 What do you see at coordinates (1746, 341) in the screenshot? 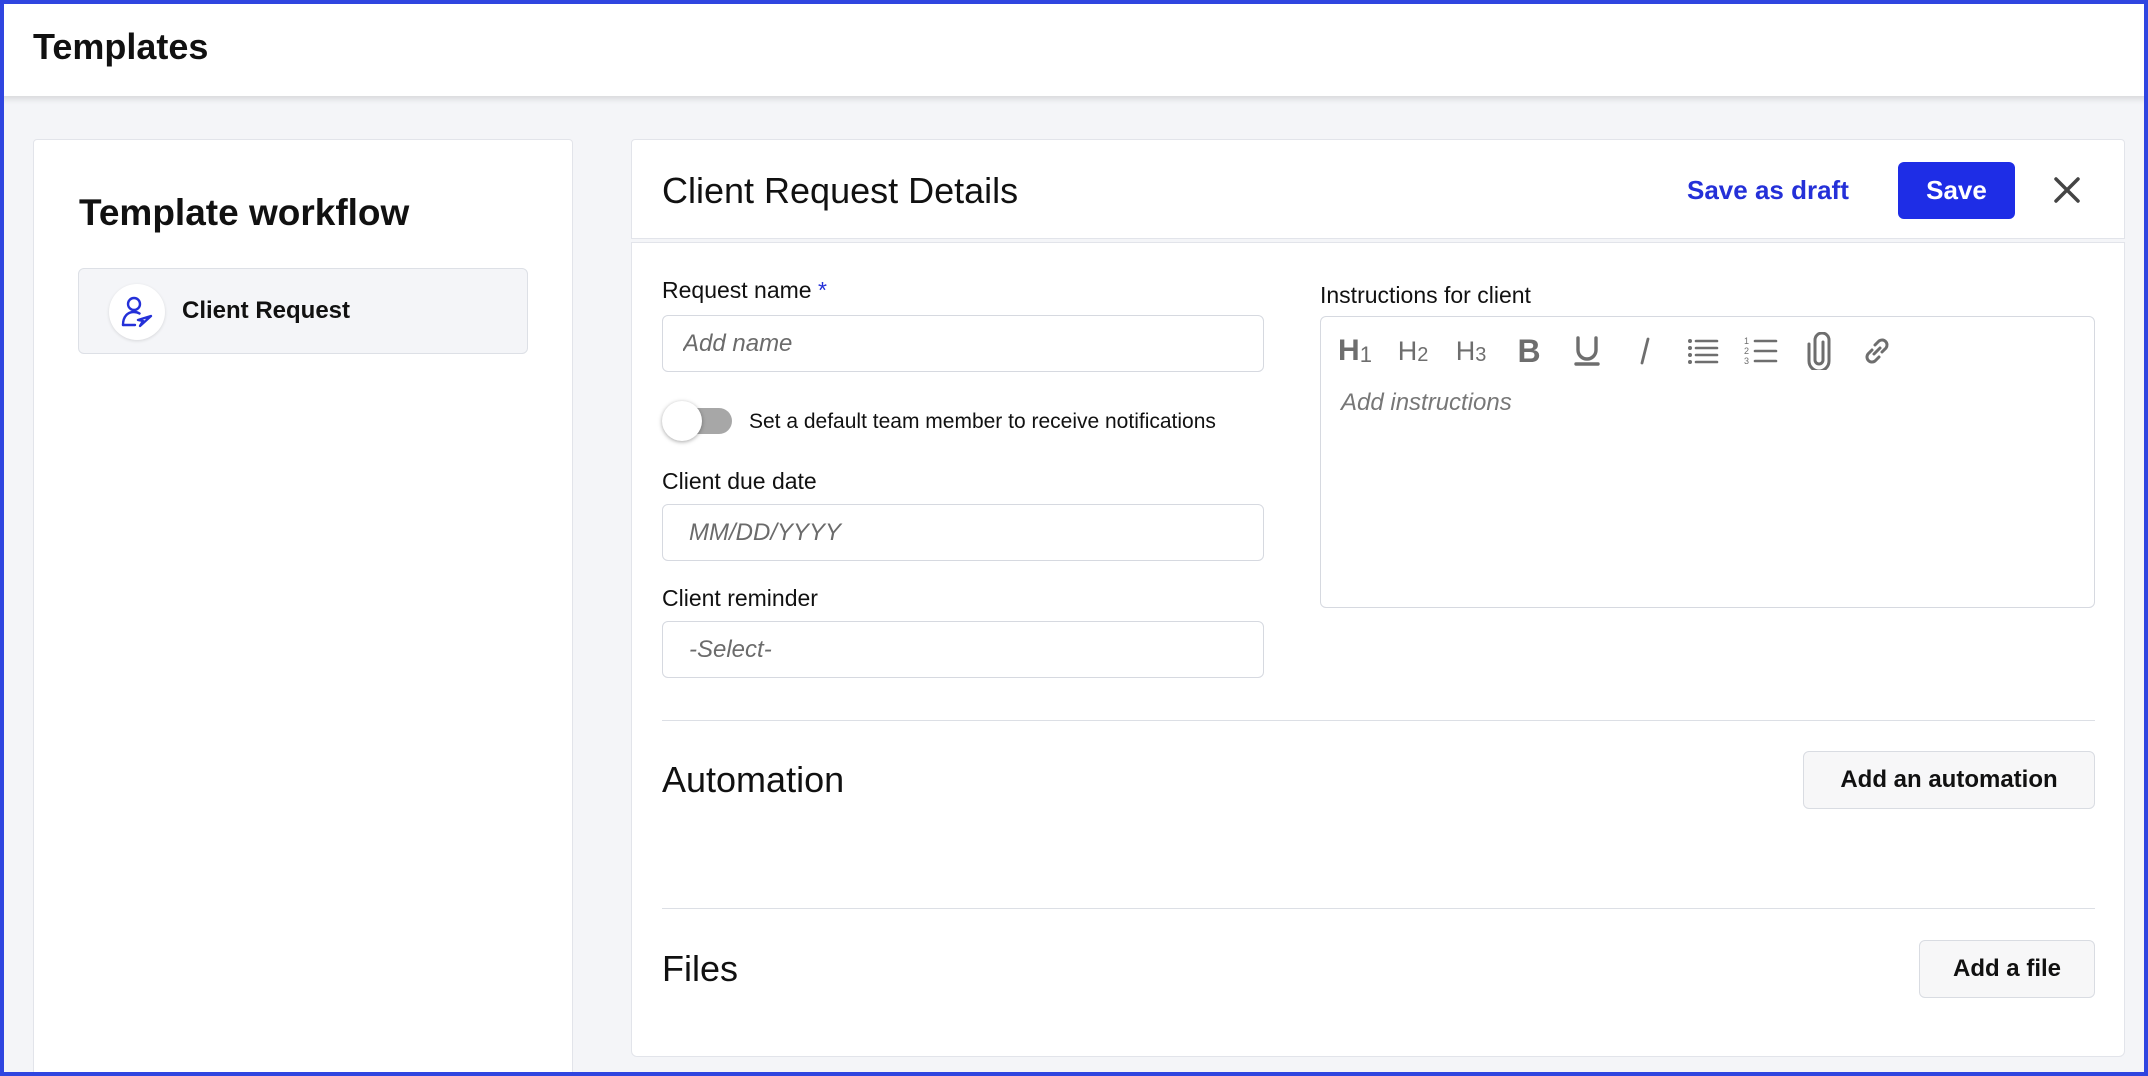
I see `svg-text: 1` at bounding box center [1746, 341].